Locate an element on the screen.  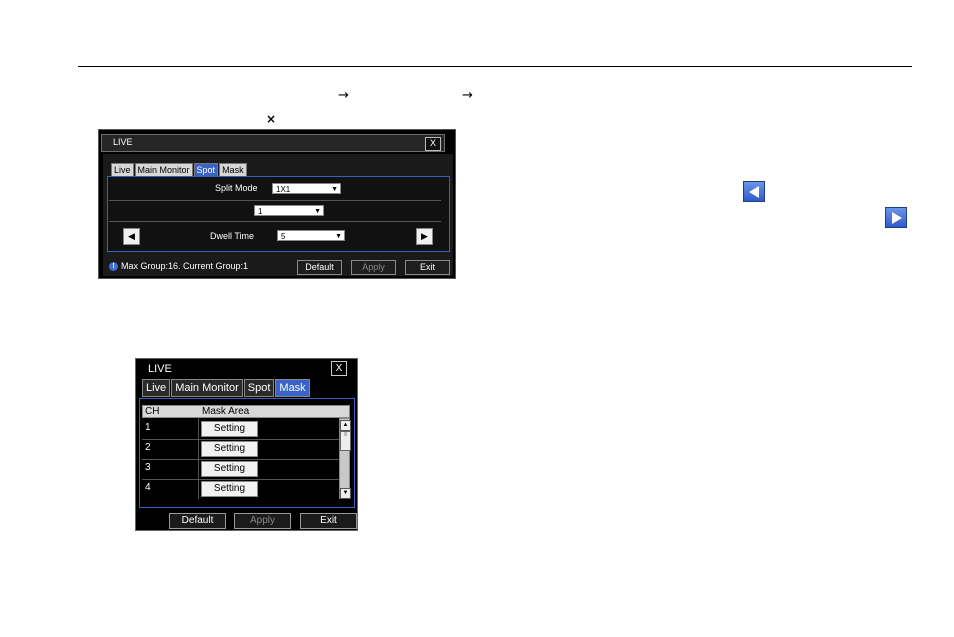
dwell-time-label: Dwell Time is located at coordinates (232, 236).